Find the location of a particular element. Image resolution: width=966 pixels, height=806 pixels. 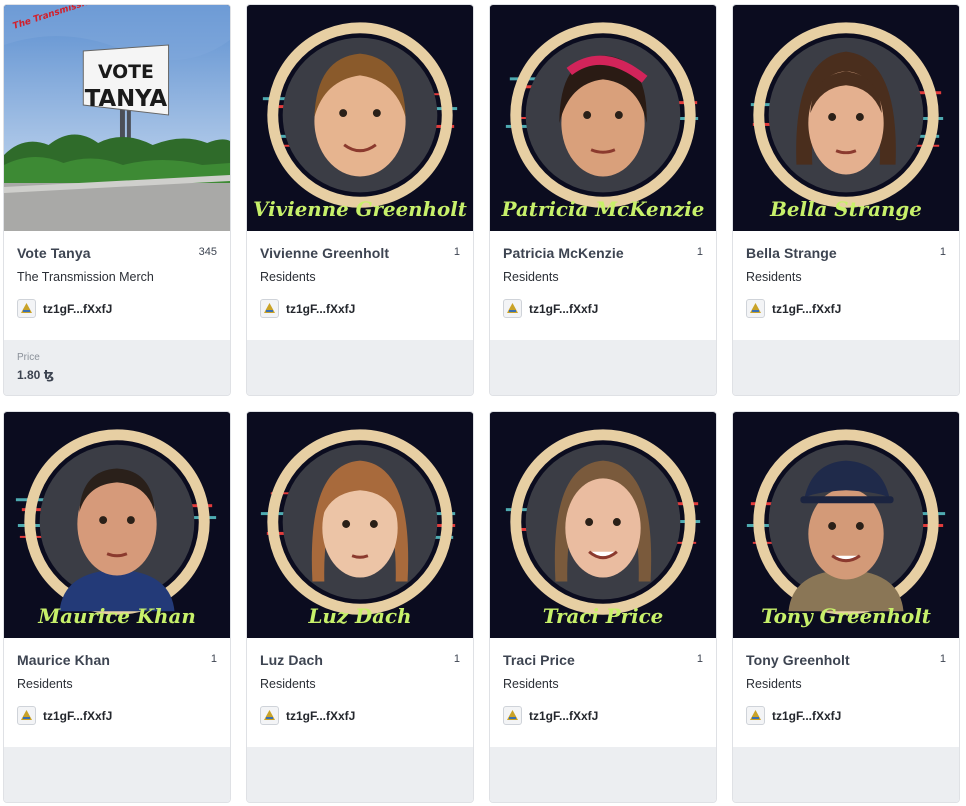

token-title: Maurice Khan is located at coordinates (63, 660).